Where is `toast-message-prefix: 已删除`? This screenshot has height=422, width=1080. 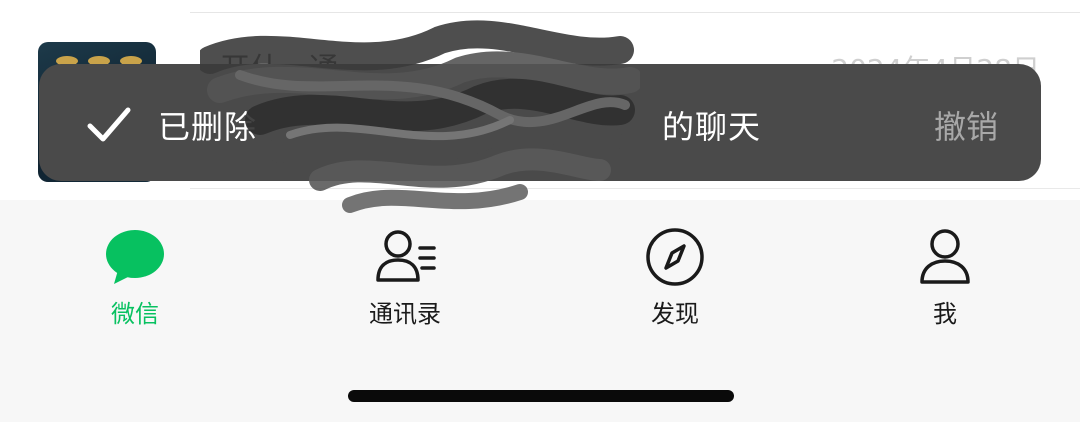
toast-message-prefix: 已删除 is located at coordinates (208, 127).